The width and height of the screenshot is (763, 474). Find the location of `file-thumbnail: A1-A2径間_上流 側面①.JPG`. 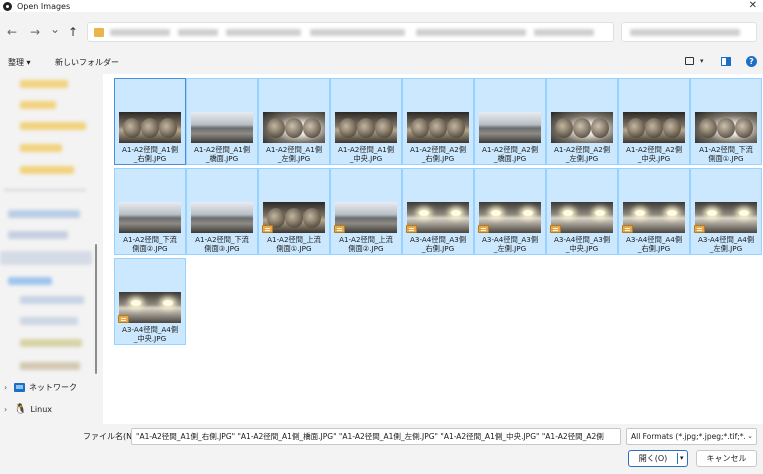

file-thumbnail: A1-A2径間_上流 側面①.JPG is located at coordinates (294, 211).